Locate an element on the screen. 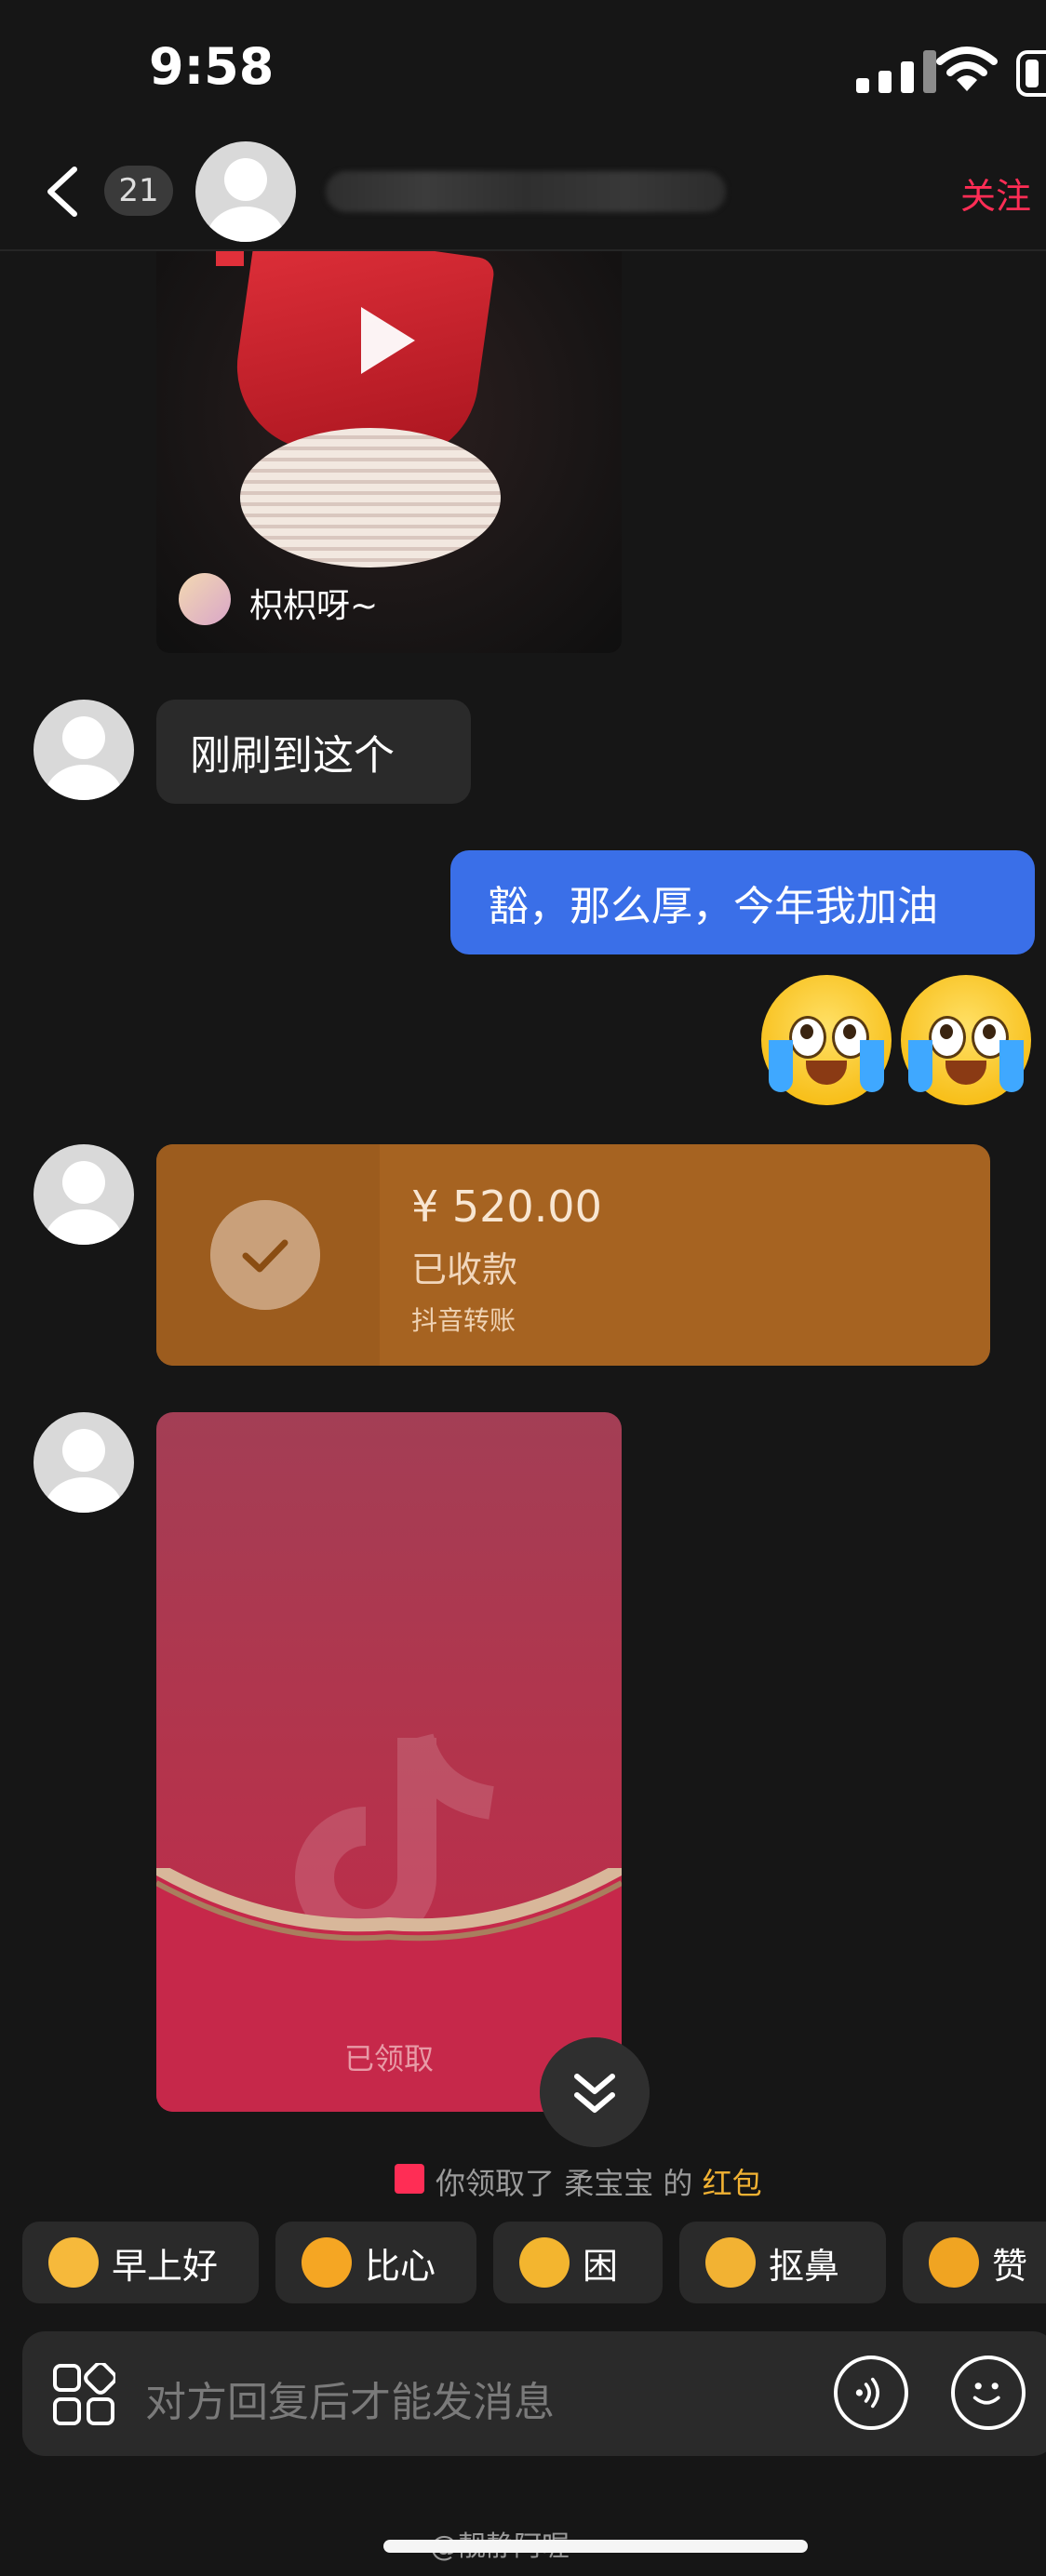  checkmark-icon is located at coordinates (265, 1255).